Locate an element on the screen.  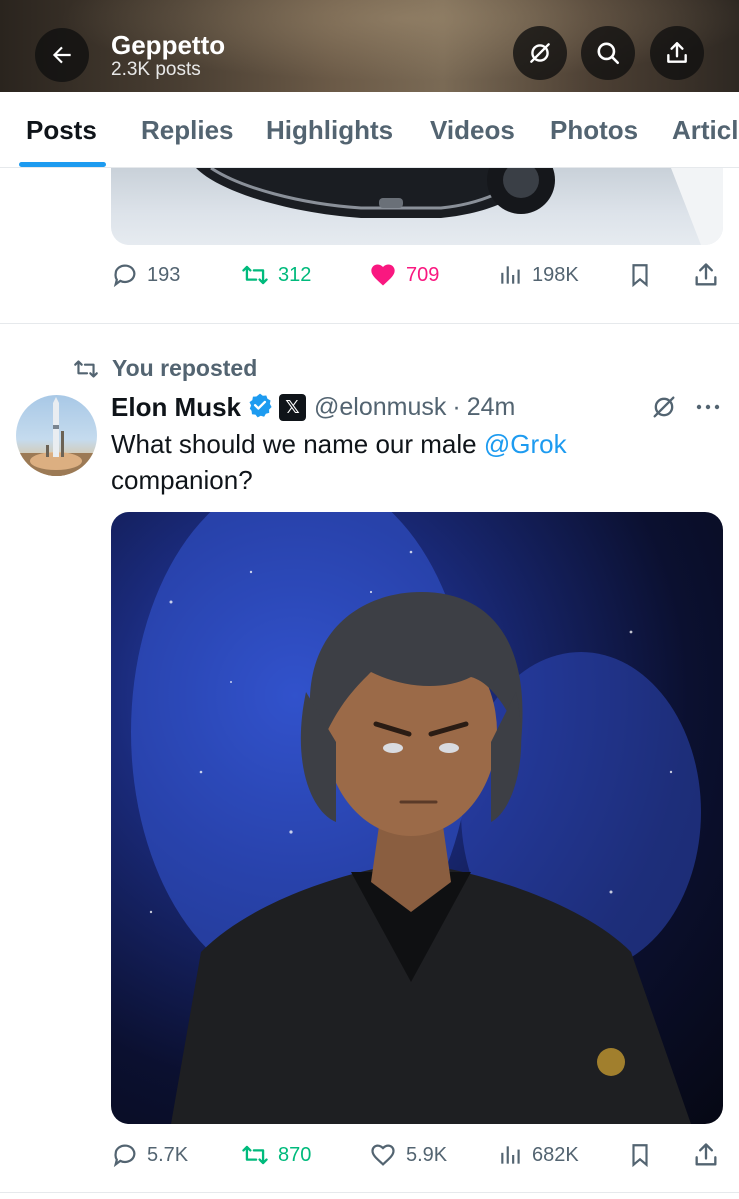
tab-videos: Videos is located at coordinates (472, 130).